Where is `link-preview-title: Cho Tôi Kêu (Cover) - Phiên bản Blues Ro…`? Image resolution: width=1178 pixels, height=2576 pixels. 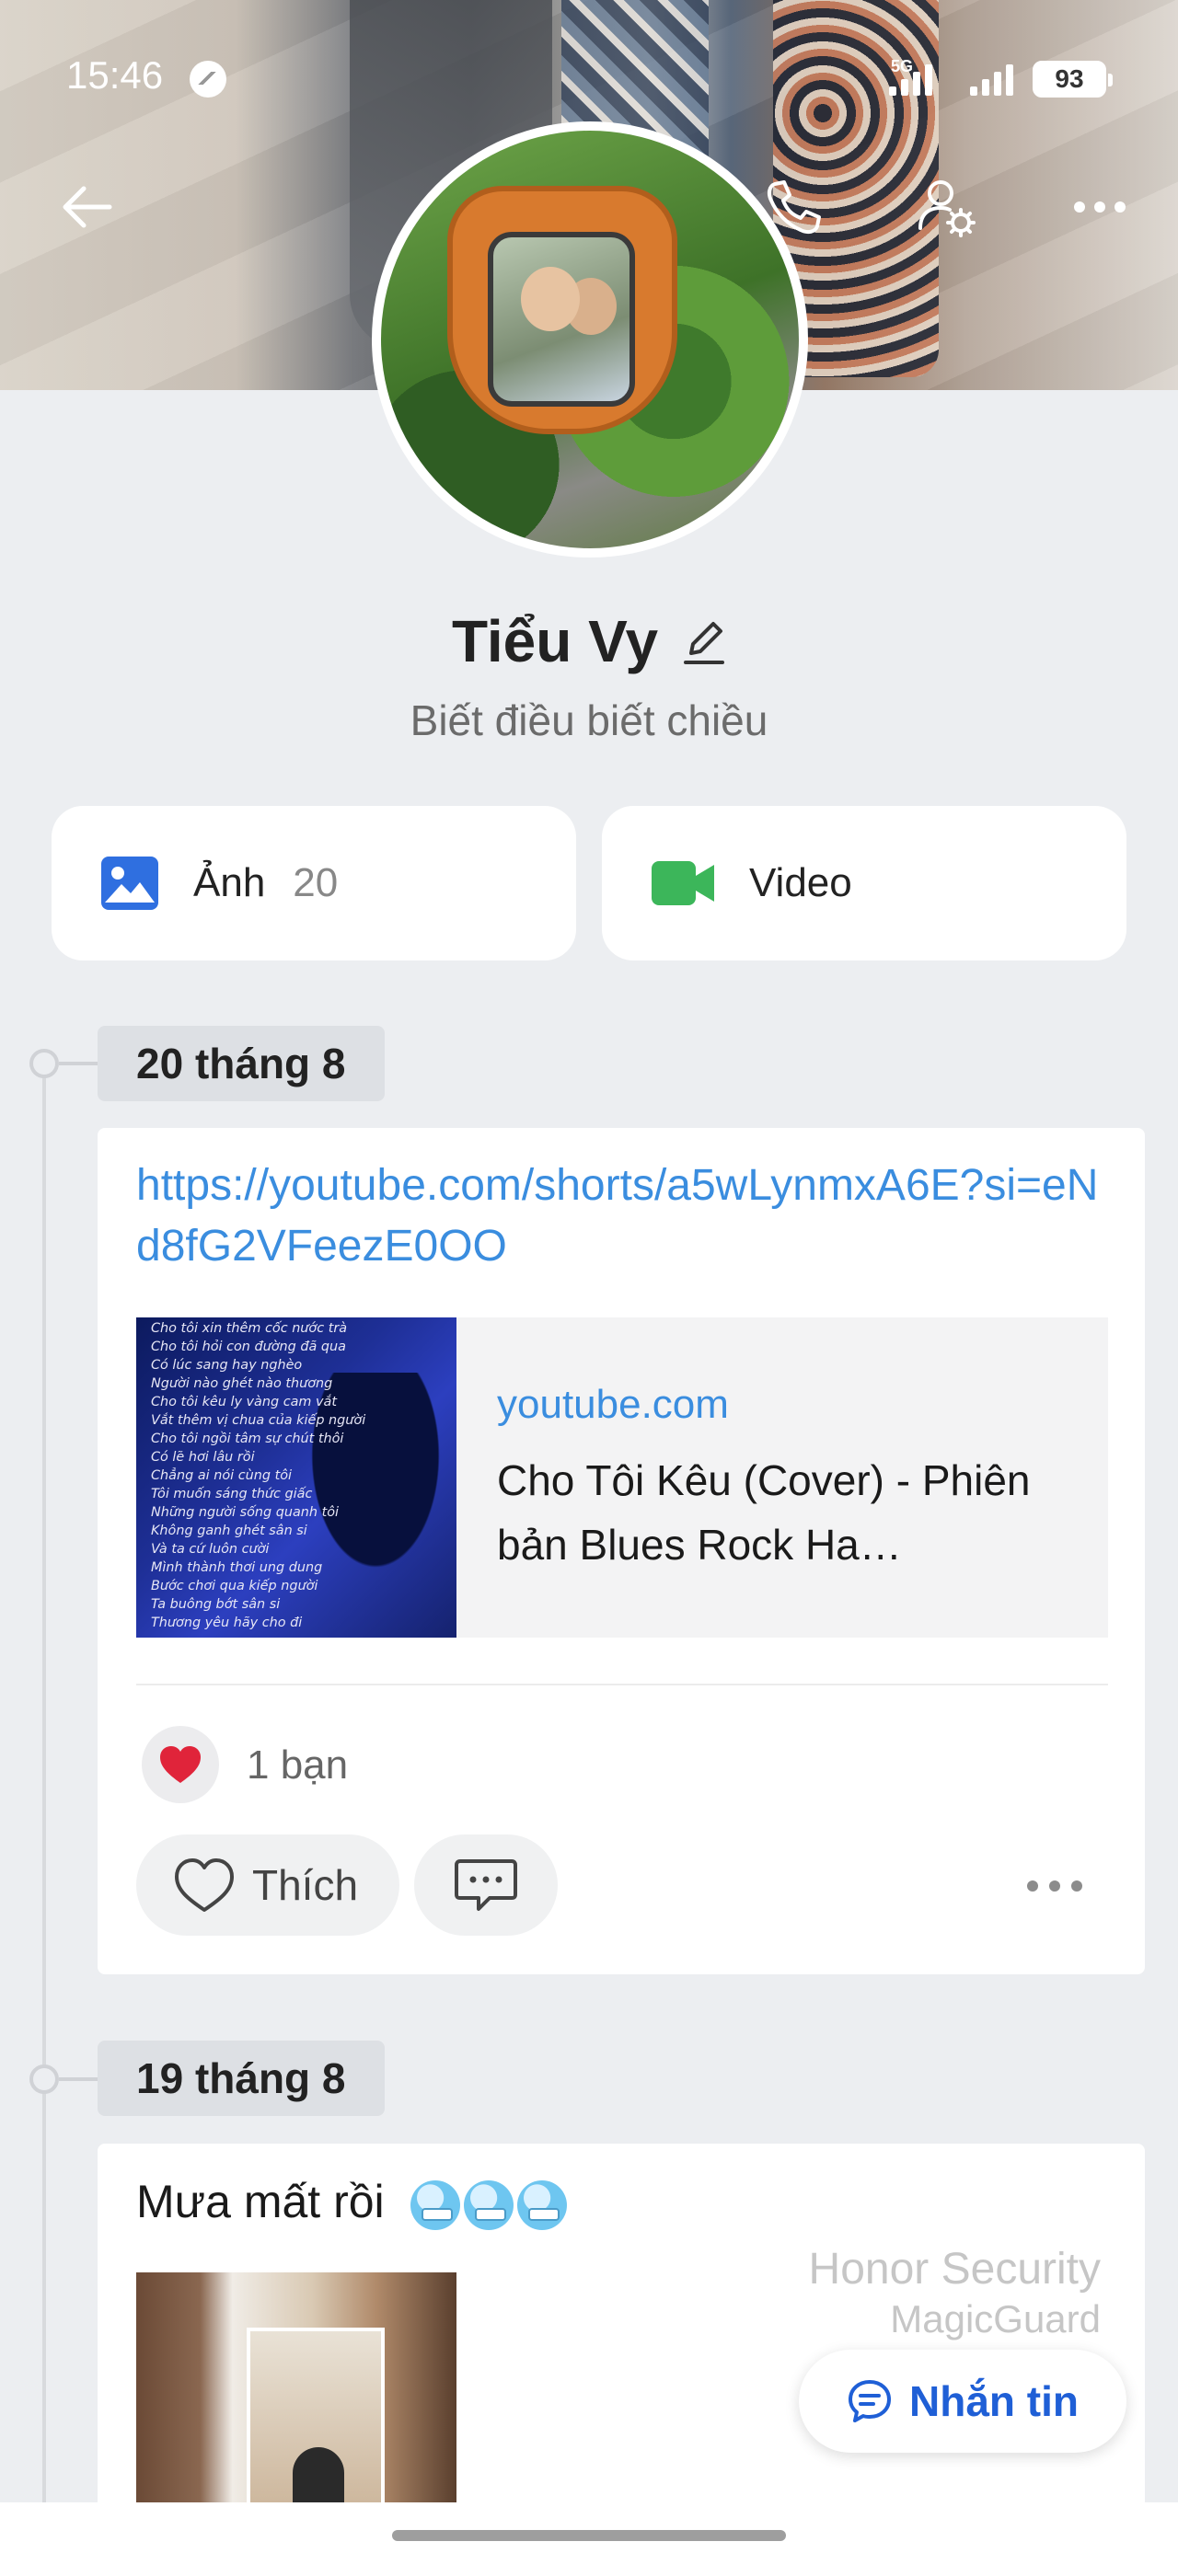 link-preview-title: Cho Tôi Kêu (Cover) - Phiên bản Blues Ro… is located at coordinates (764, 1512).